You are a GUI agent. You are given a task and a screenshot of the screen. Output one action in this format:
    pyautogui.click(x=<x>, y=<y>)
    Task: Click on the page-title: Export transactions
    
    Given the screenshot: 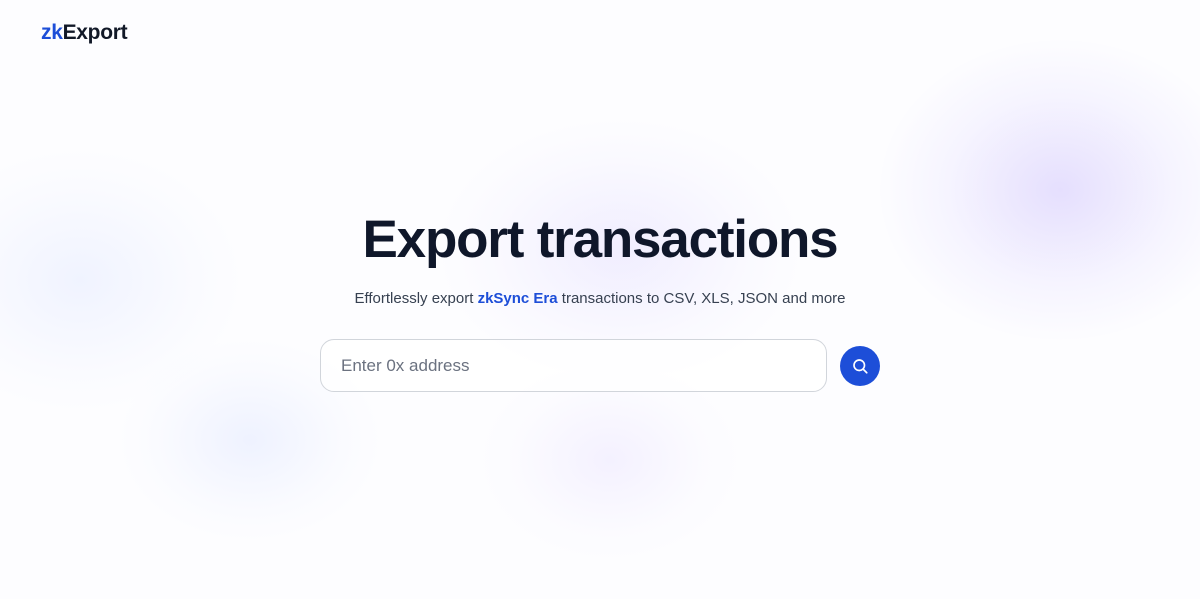 What is the action you would take?
    pyautogui.click(x=600, y=239)
    